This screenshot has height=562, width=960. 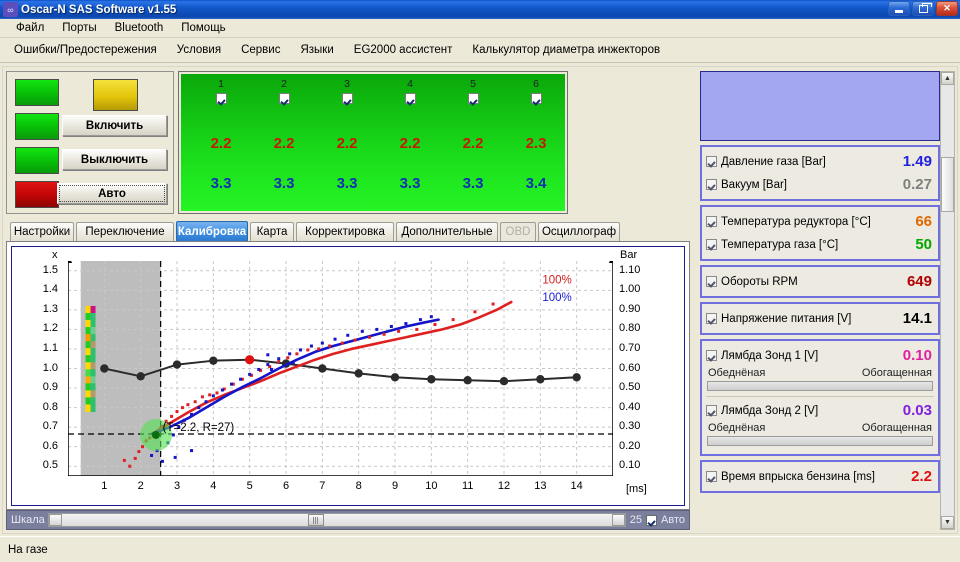 I want to click on tab-переключение: Переключение, so click(x=125, y=231).